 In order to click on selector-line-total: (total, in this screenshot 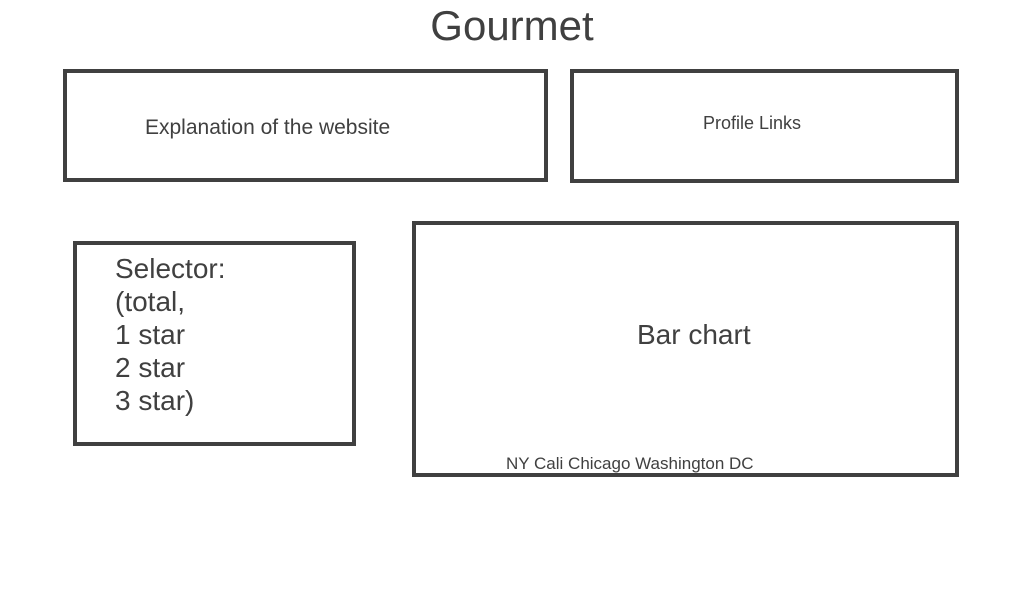, I will do `click(150, 301)`.